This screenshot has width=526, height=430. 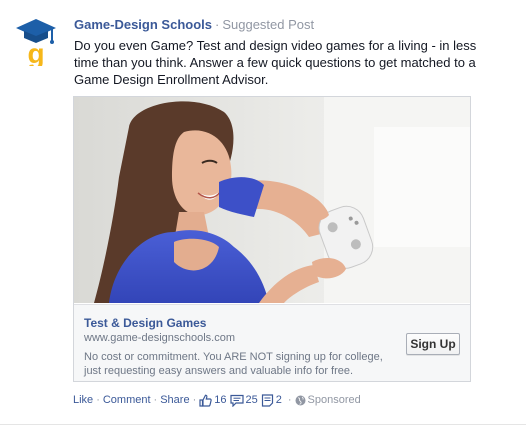 What do you see at coordinates (174, 400) in the screenshot?
I see `share-link: Share` at bounding box center [174, 400].